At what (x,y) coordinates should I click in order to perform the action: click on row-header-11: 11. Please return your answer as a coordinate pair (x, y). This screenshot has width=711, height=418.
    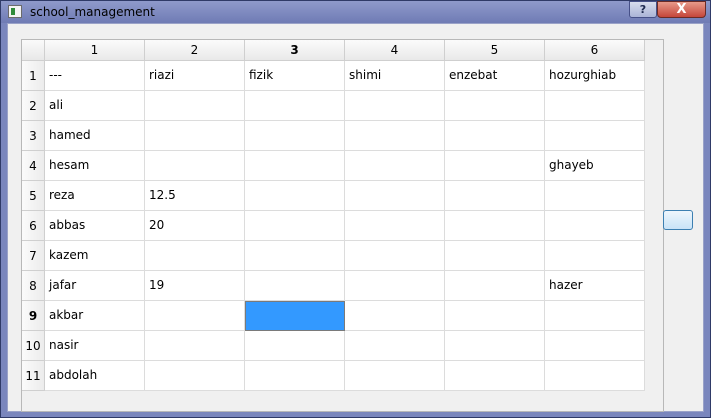
    Looking at the image, I should click on (33, 376).